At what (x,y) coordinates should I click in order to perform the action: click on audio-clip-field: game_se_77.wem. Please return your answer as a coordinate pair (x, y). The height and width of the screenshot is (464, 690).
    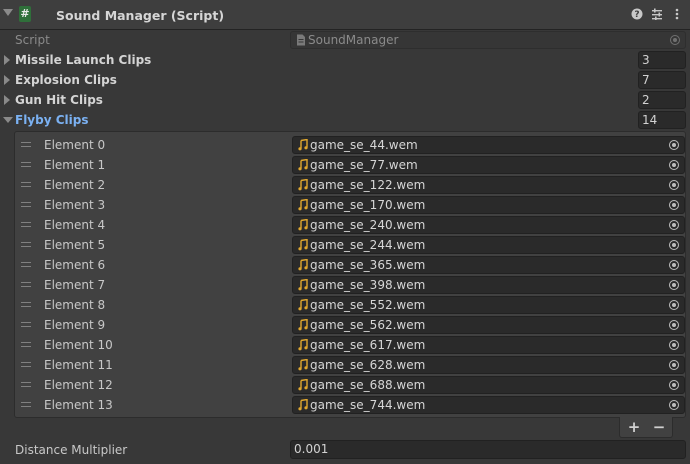
    Looking at the image, I should click on (488, 165).